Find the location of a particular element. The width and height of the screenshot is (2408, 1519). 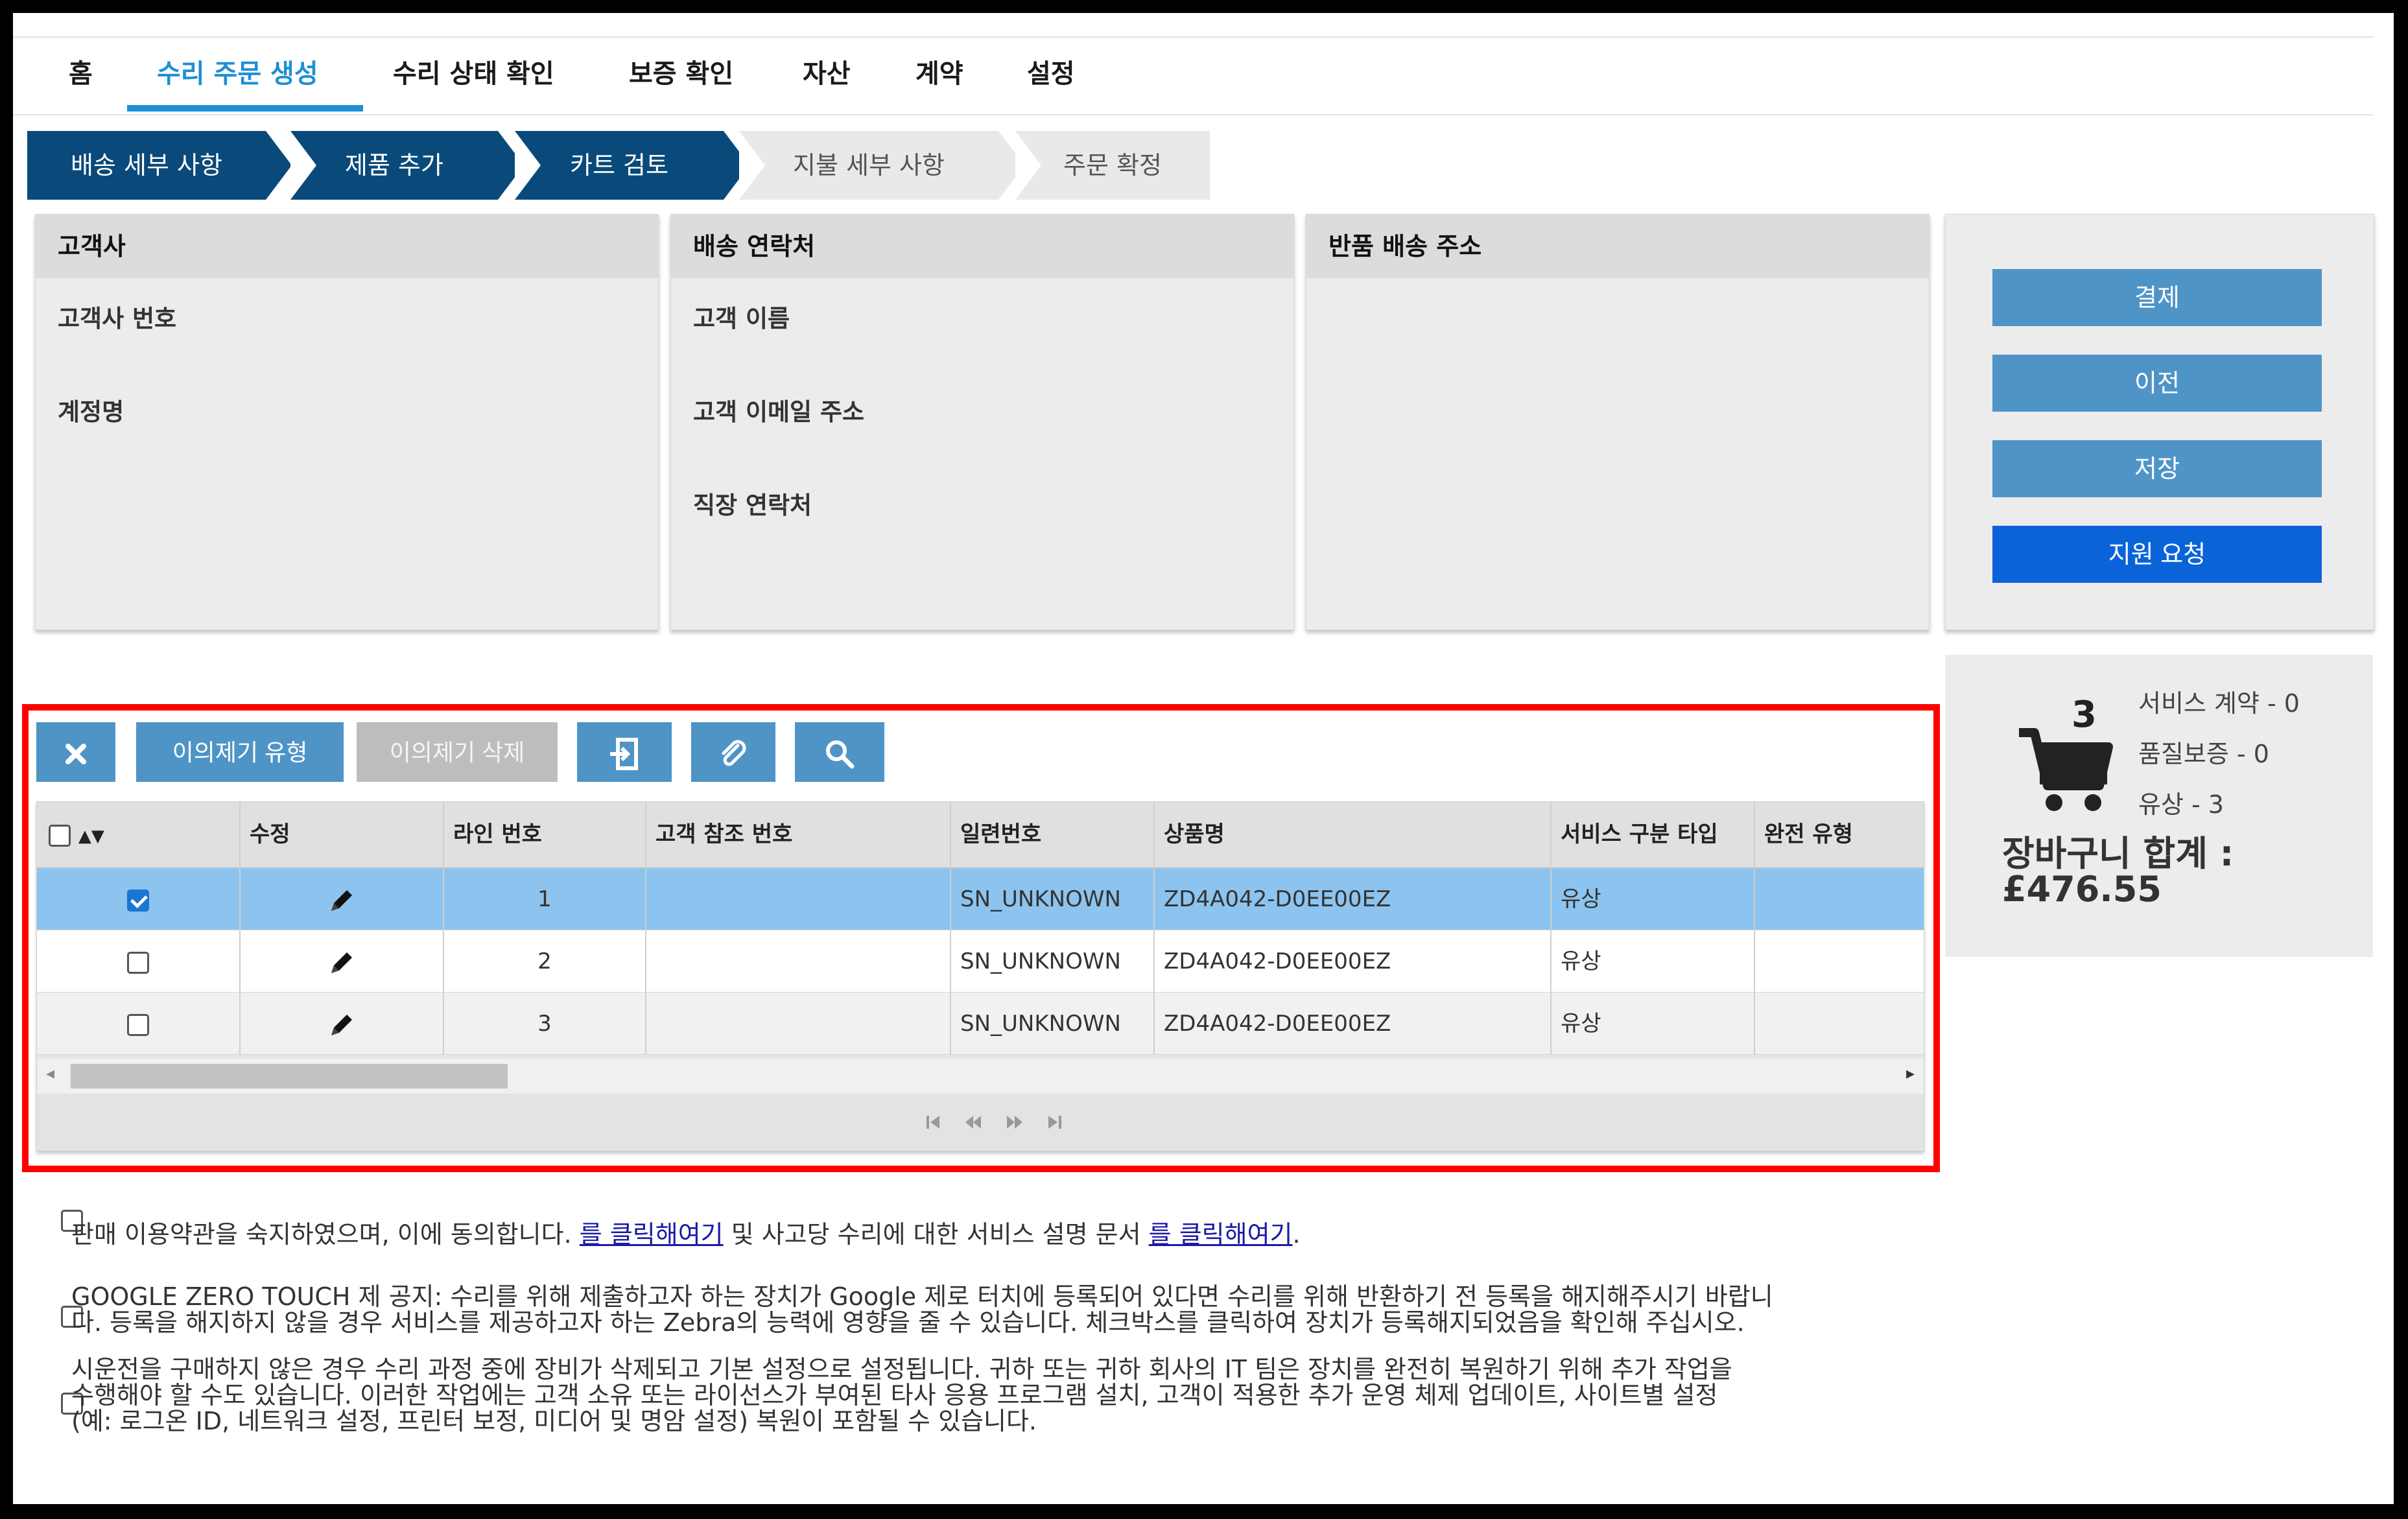

objection-delete-button: 이의제기 삭제 is located at coordinates (457, 752).